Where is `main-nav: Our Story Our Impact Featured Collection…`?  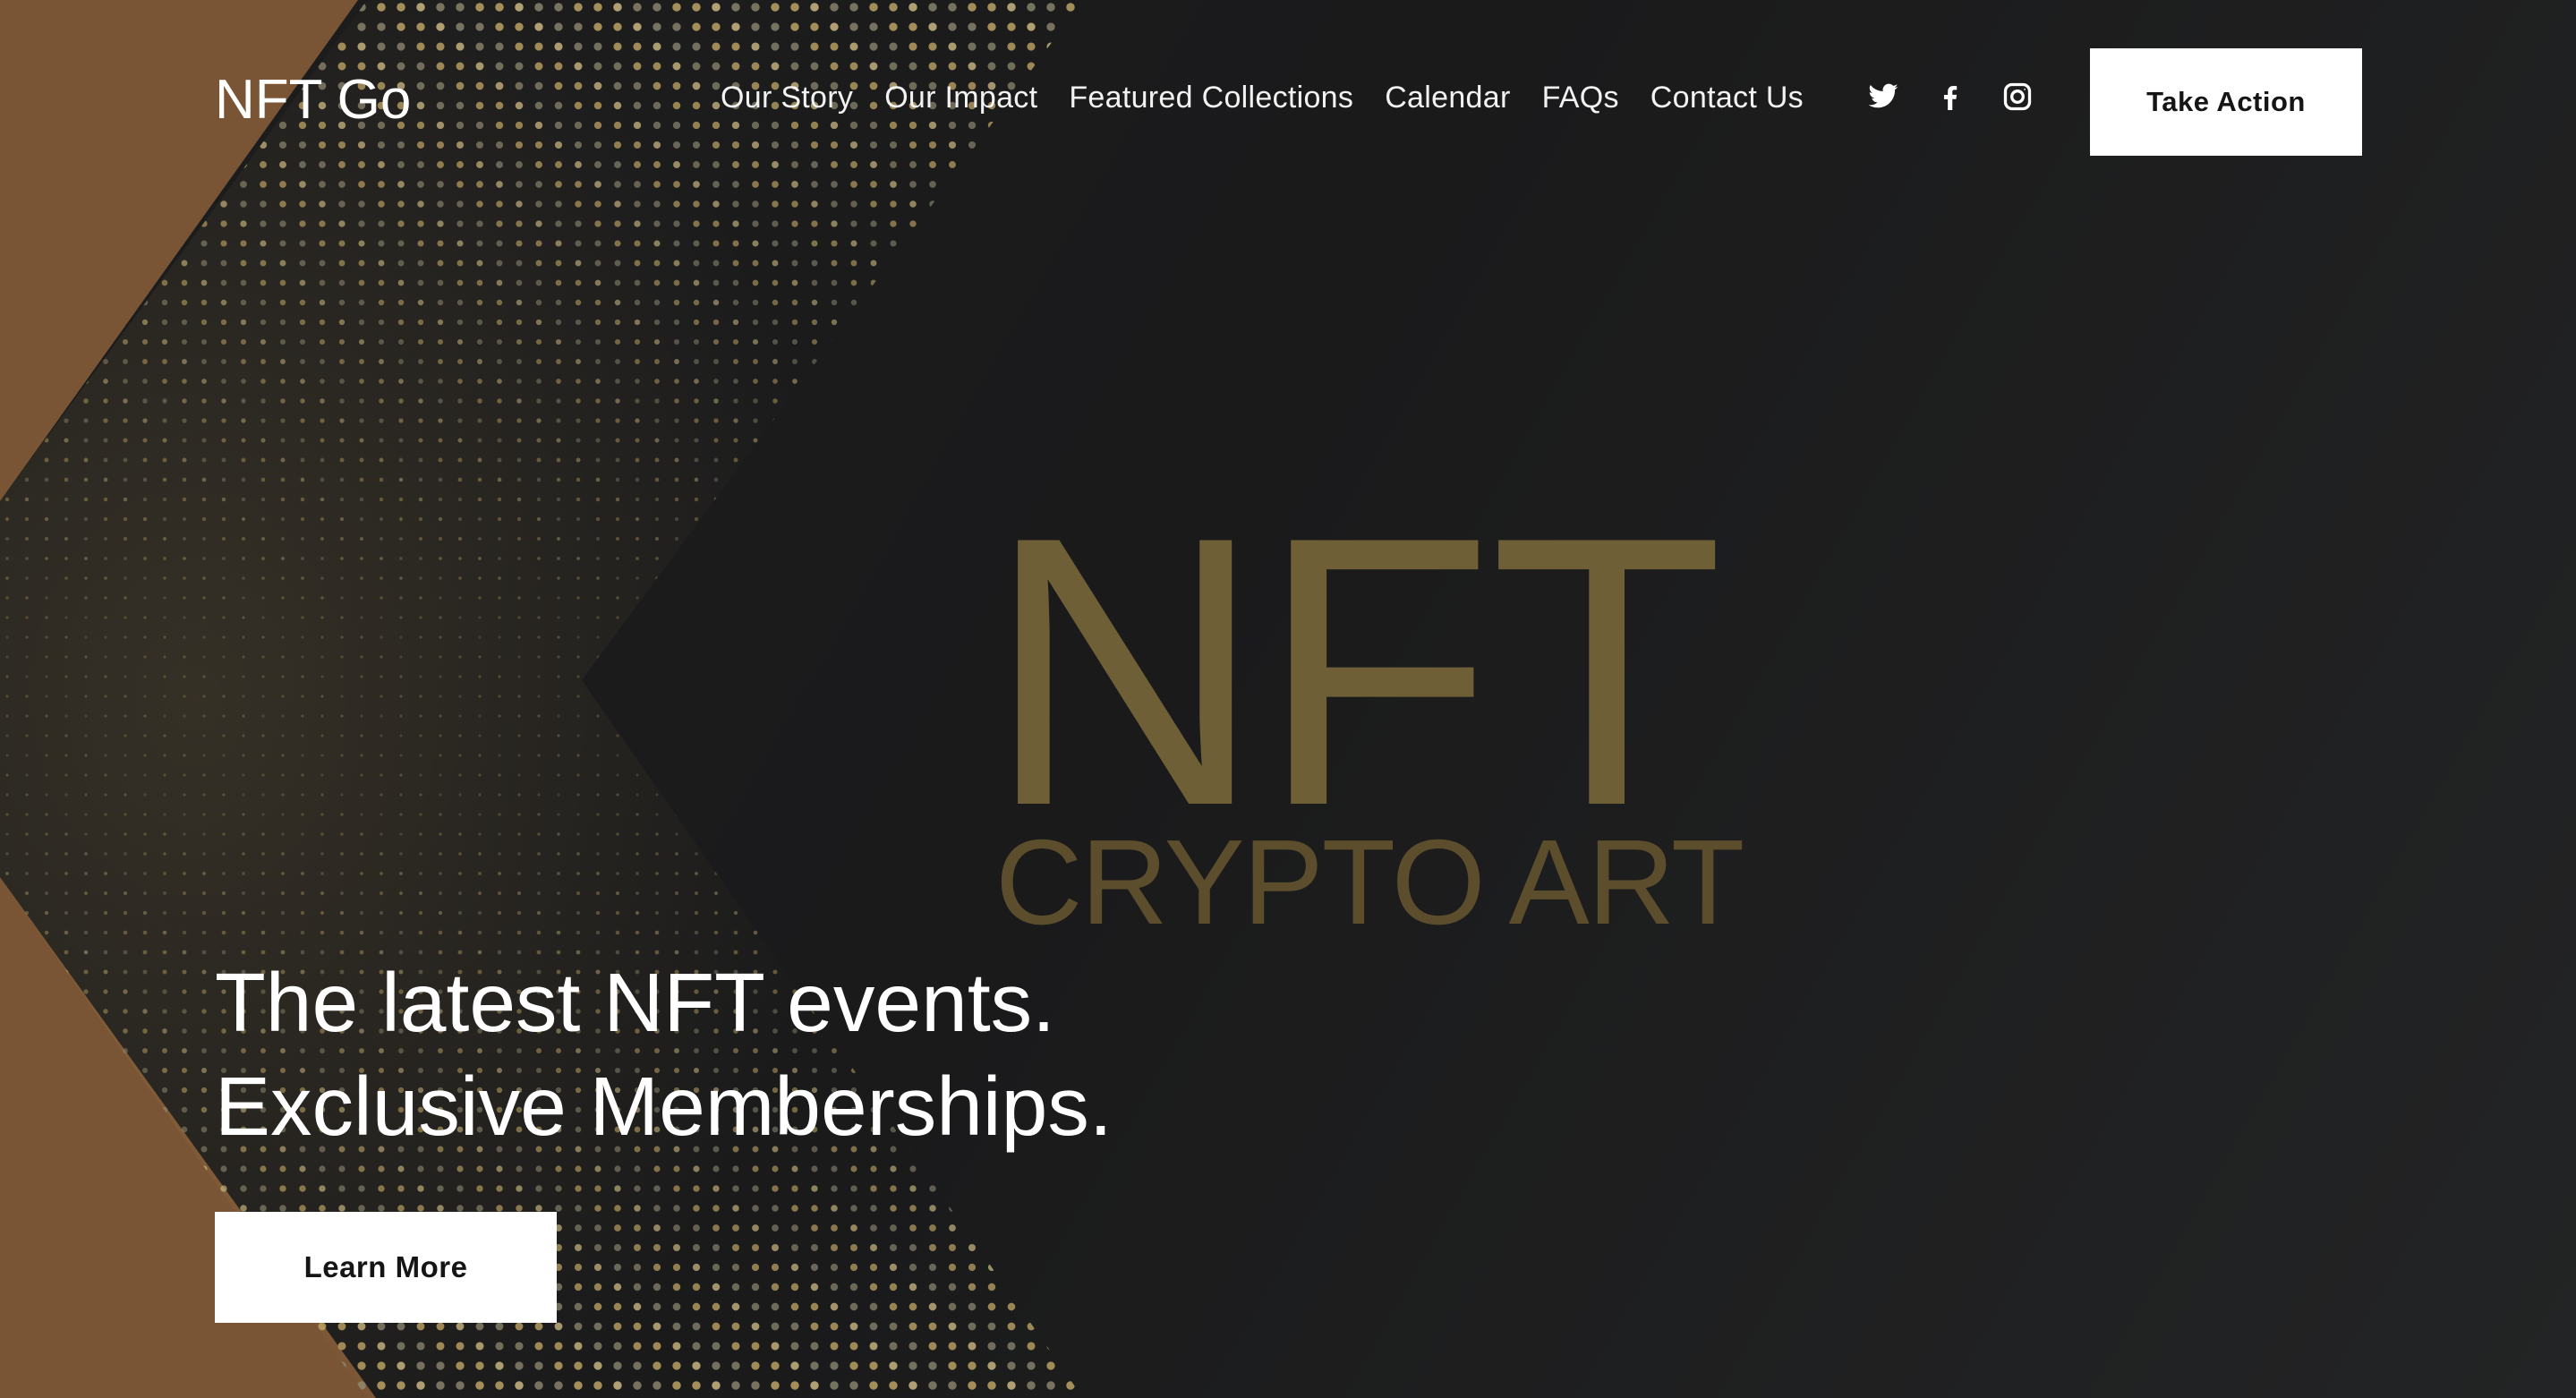 main-nav: Our Story Our Impact Featured Collection… is located at coordinates (1262, 98).